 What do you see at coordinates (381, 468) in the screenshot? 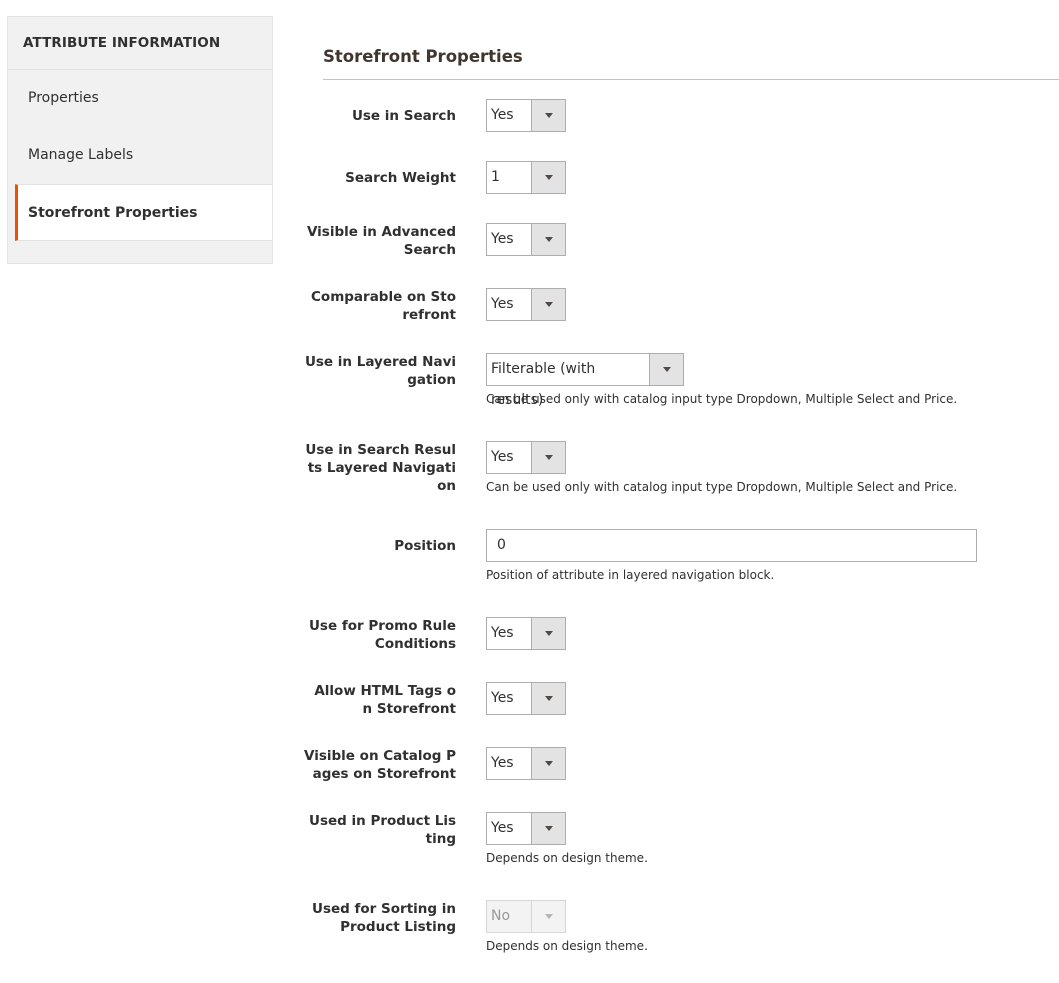
I see `label-line: ts Layered Navigati` at bounding box center [381, 468].